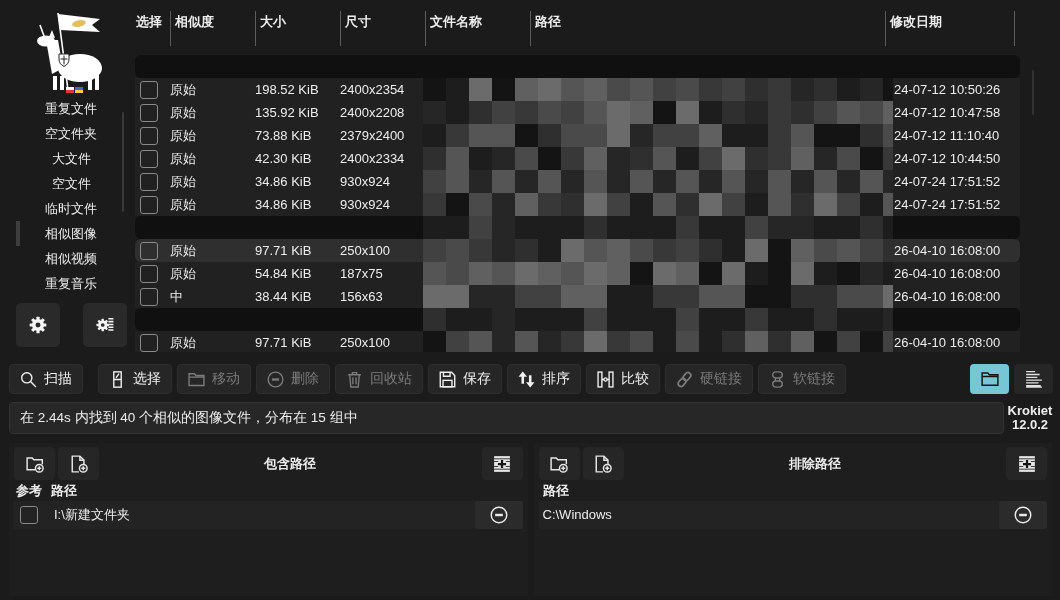  I want to click on sidebar-item: 空文件夹, so click(69, 133).